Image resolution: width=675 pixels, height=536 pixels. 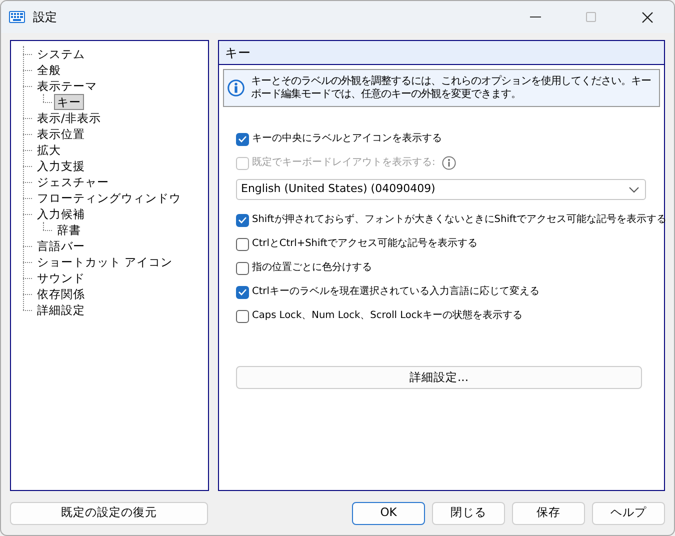 What do you see at coordinates (69, 102) in the screenshot?
I see `tree-item: キー` at bounding box center [69, 102].